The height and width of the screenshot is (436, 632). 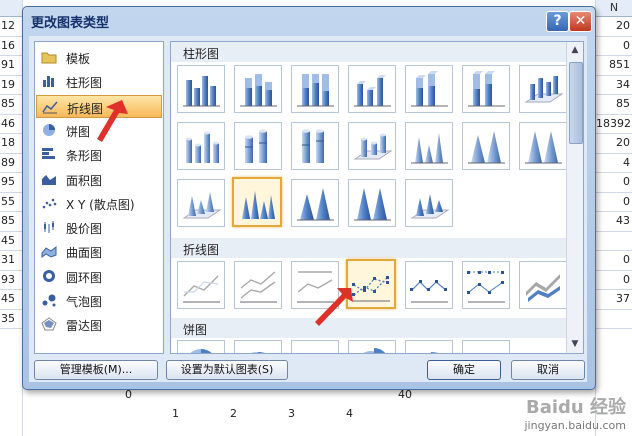 What do you see at coordinates (201, 89) in the screenshot?
I see `chart-clustered-column` at bounding box center [201, 89].